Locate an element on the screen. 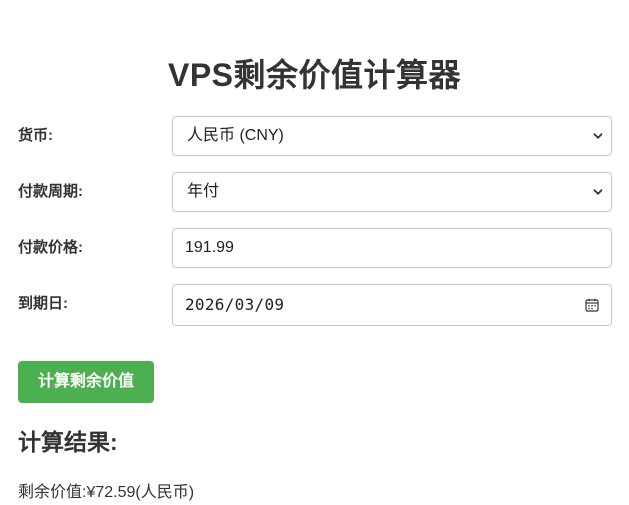  payment-cycle-row: 付款周期: 年付 is located at coordinates (315, 192).